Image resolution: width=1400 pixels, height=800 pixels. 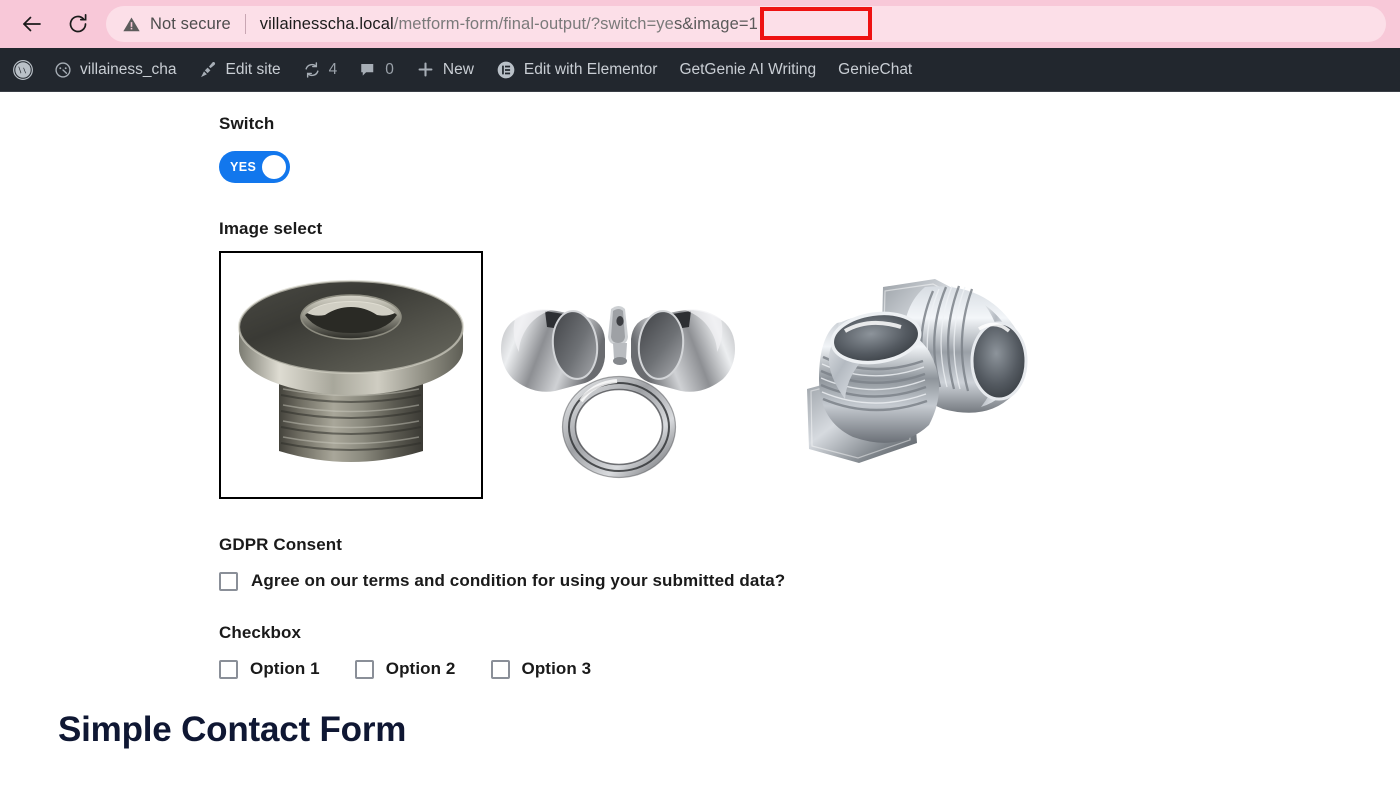 I want to click on checkbox-option-1: Option 1, so click(x=269, y=669).